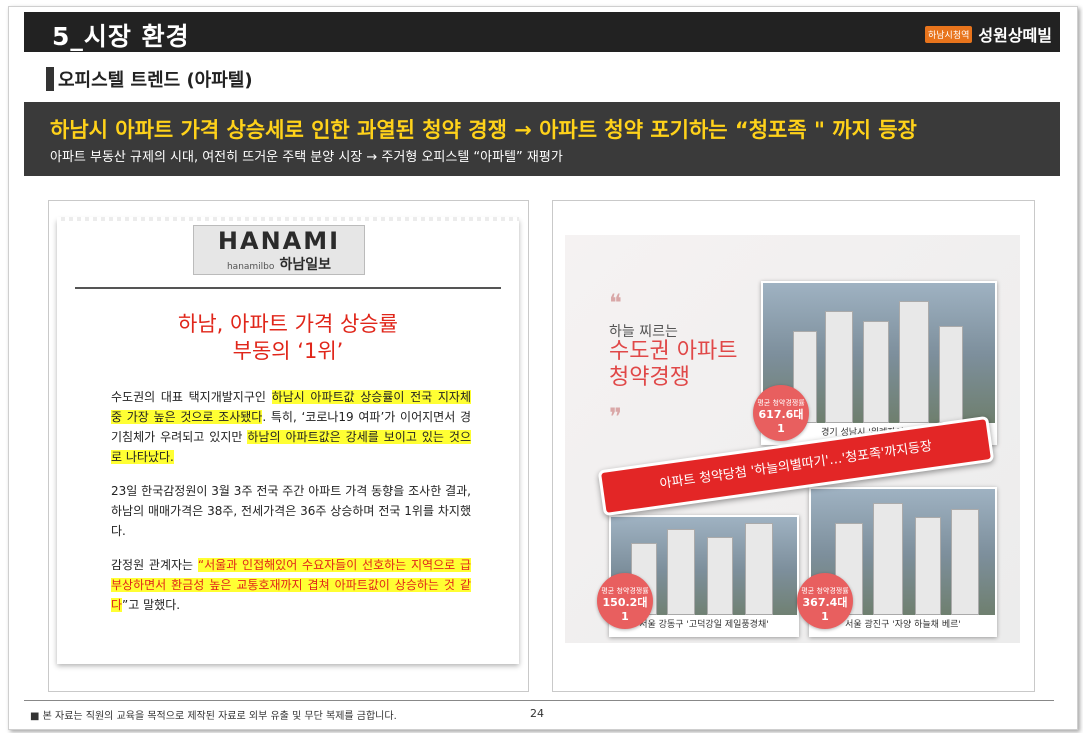 The width and height of the screenshot is (1083, 733). What do you see at coordinates (151, 605) in the screenshot?
I see `p3-text-b: ”고 말했다.` at bounding box center [151, 605].